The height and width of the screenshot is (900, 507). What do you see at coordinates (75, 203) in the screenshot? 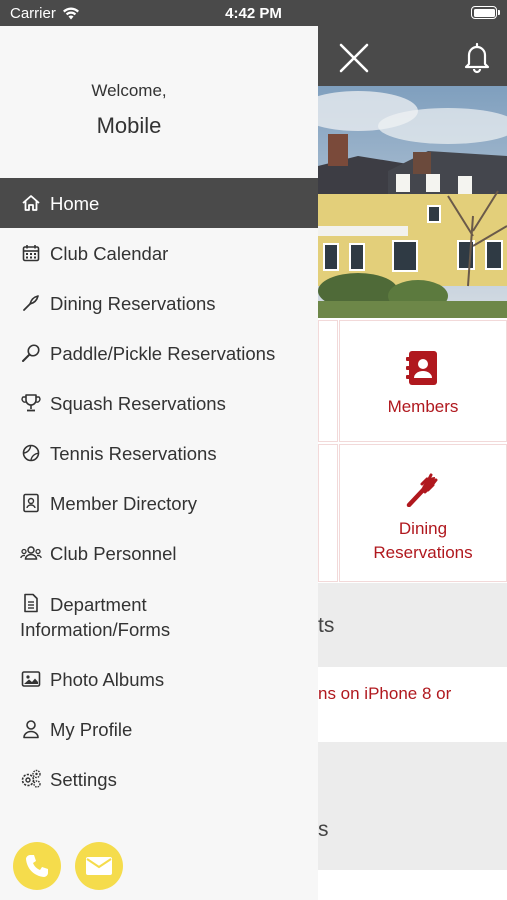
I see `menu-item-label: Home` at bounding box center [75, 203].